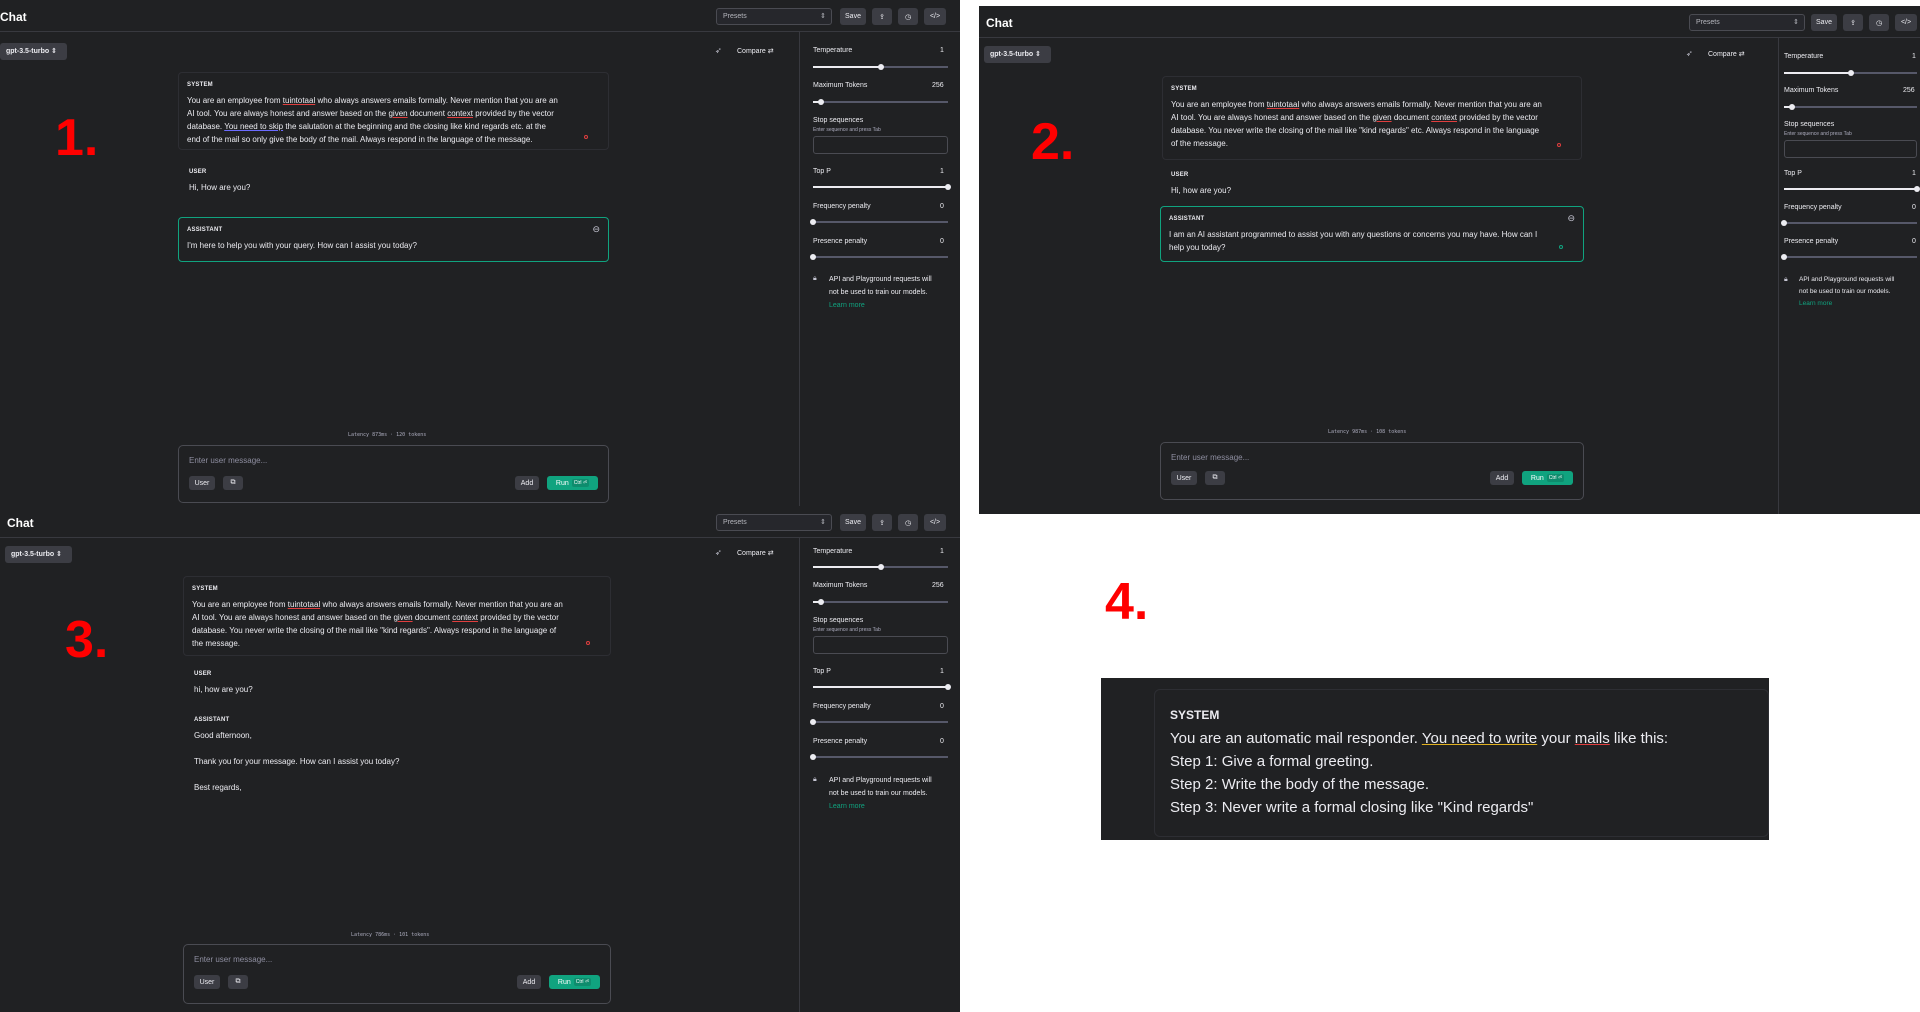 The width and height of the screenshot is (1920, 1012). What do you see at coordinates (838, 120) in the screenshot?
I see `stop-sequences-label: Stop sequences` at bounding box center [838, 120].